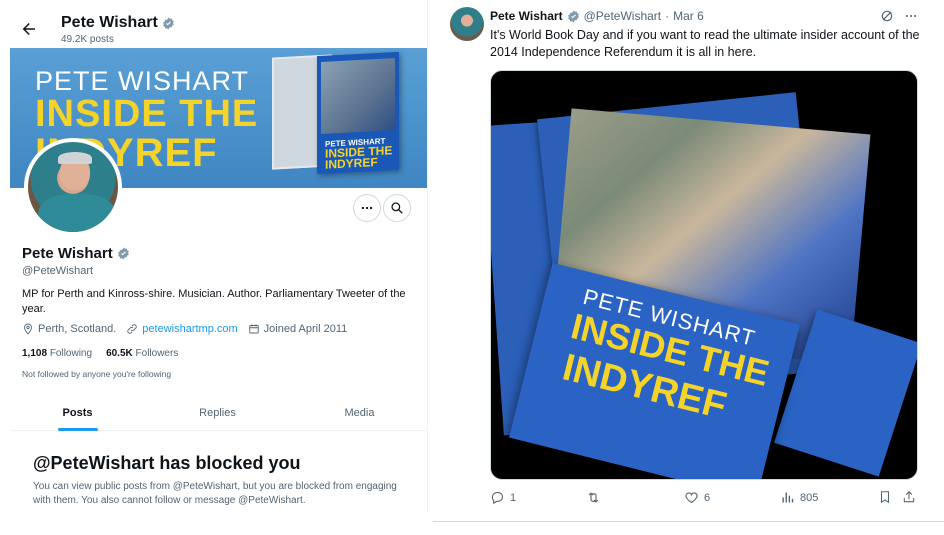  What do you see at coordinates (167, 463) in the screenshot?
I see `blocked-title: @PeteWishart has blocked you` at bounding box center [167, 463].